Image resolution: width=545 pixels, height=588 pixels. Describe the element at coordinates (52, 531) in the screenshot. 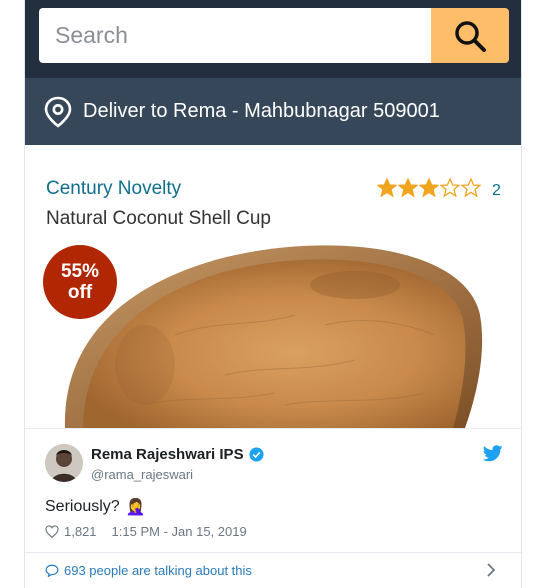

I see `heart-icon` at that location.